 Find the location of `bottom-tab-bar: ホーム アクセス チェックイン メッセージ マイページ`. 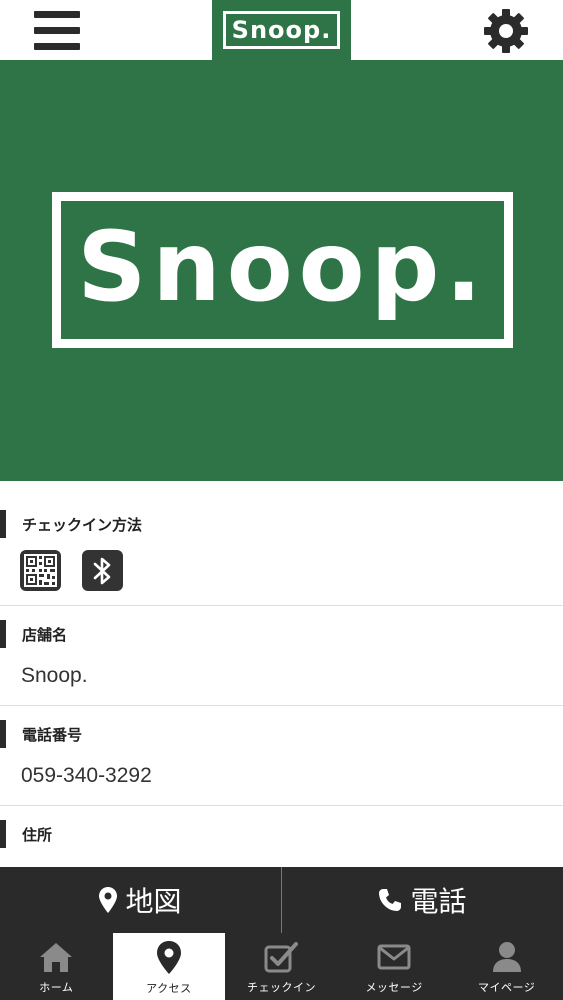

bottom-tab-bar: ホーム アクセス チェックイン メッセージ マイページ is located at coordinates (281, 966).